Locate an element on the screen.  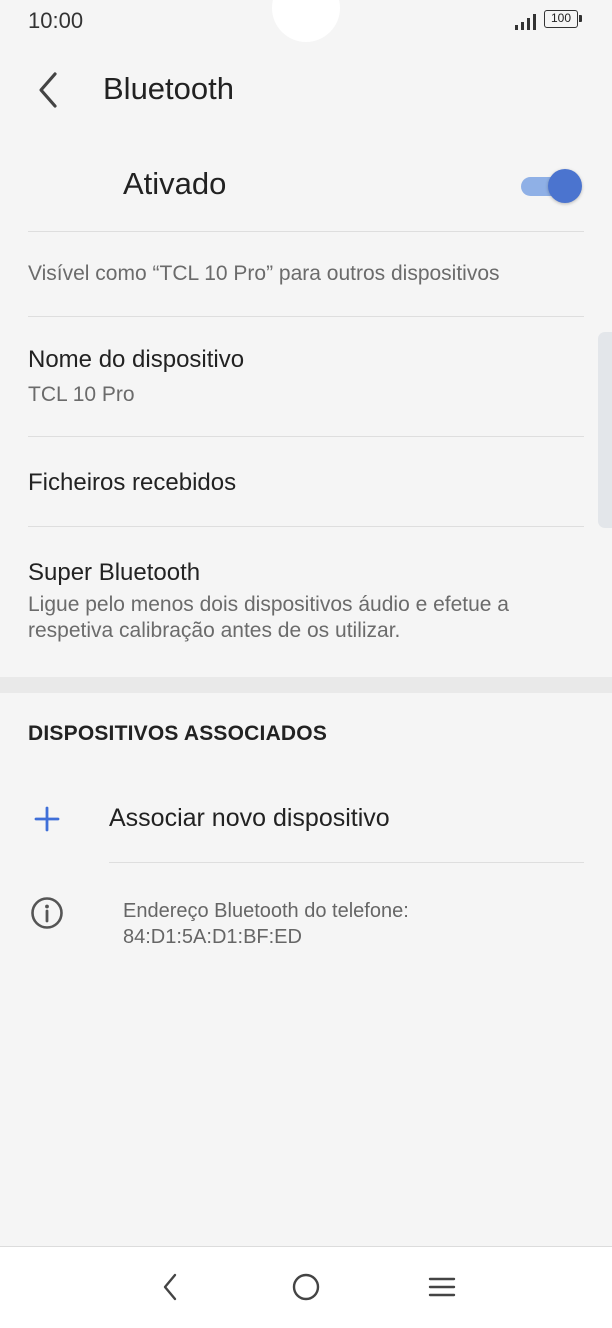
nav-home-button is located at coordinates (306, 1287).